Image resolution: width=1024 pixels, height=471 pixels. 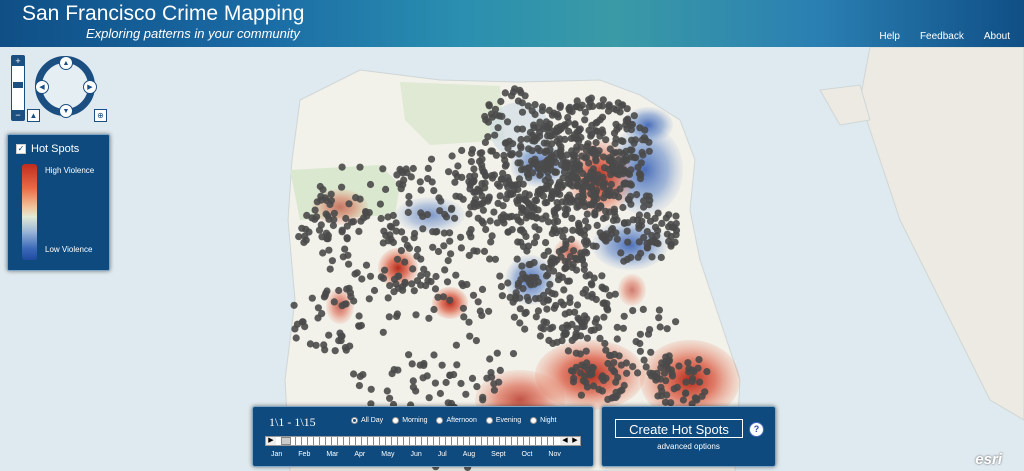 What do you see at coordinates (409, 420) in the screenshot?
I see `option-morning: Morning` at bounding box center [409, 420].